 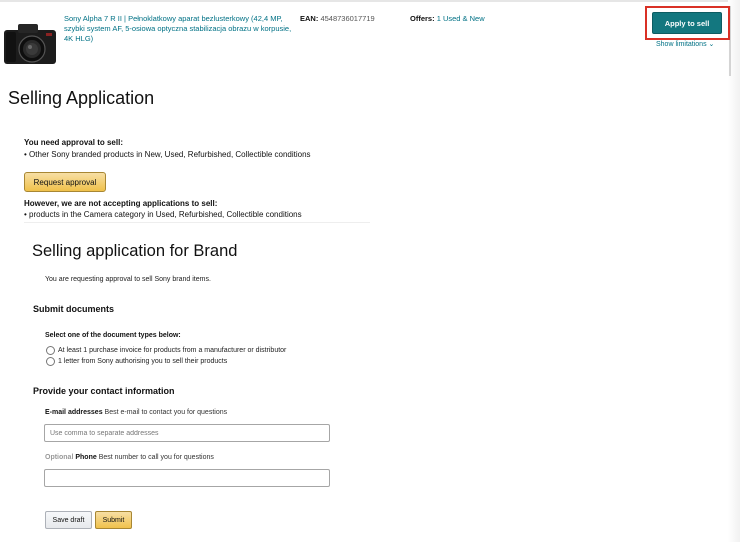 What do you see at coordinates (113, 335) in the screenshot?
I see `document-type-label: Select one of the document types below:` at bounding box center [113, 335].